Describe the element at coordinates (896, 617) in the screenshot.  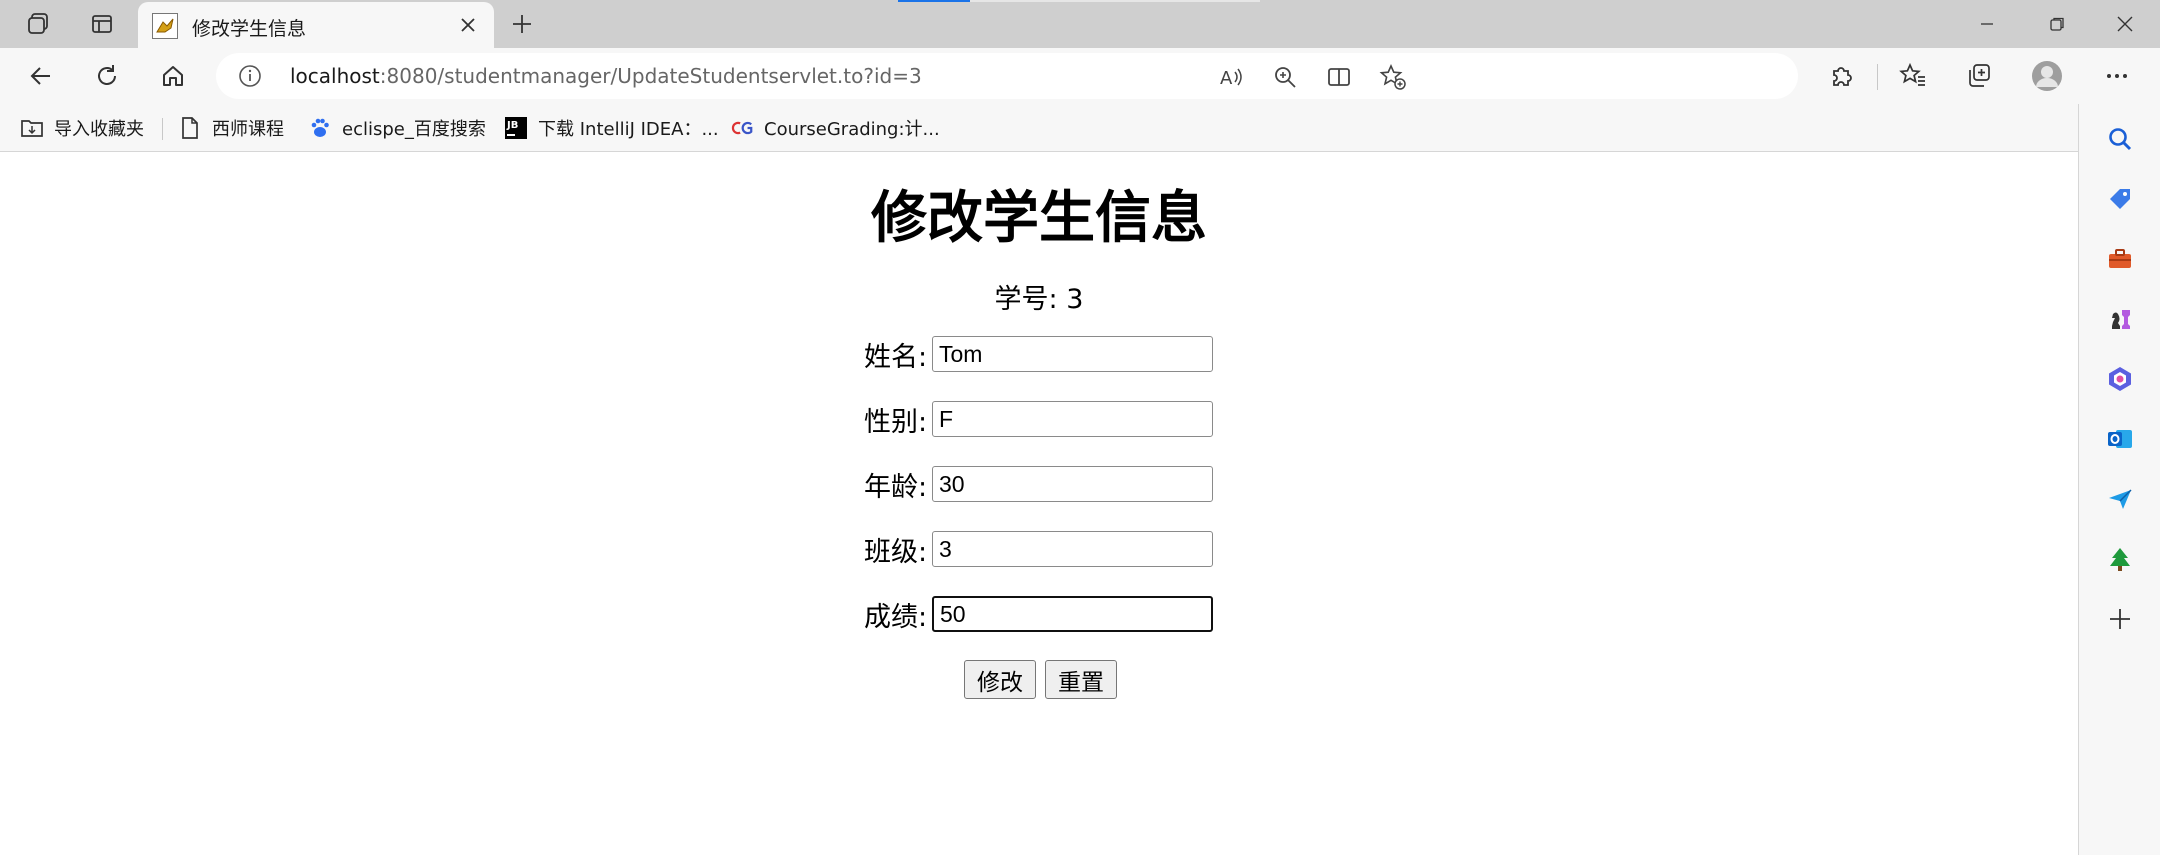
I see `score-label: 成绩:` at that location.